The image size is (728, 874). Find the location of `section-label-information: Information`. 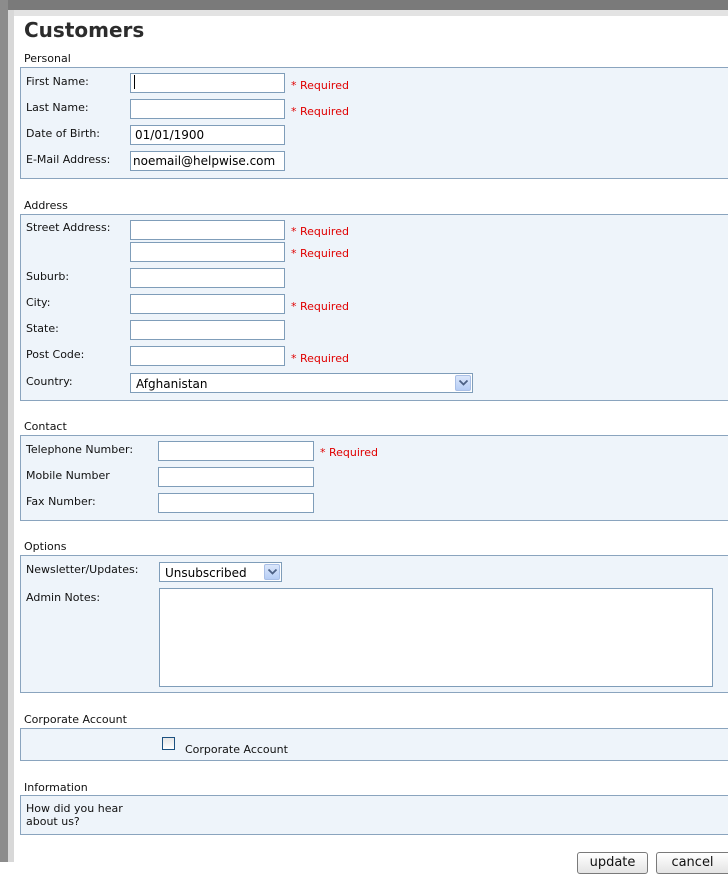

section-label-information: Information is located at coordinates (56, 787).